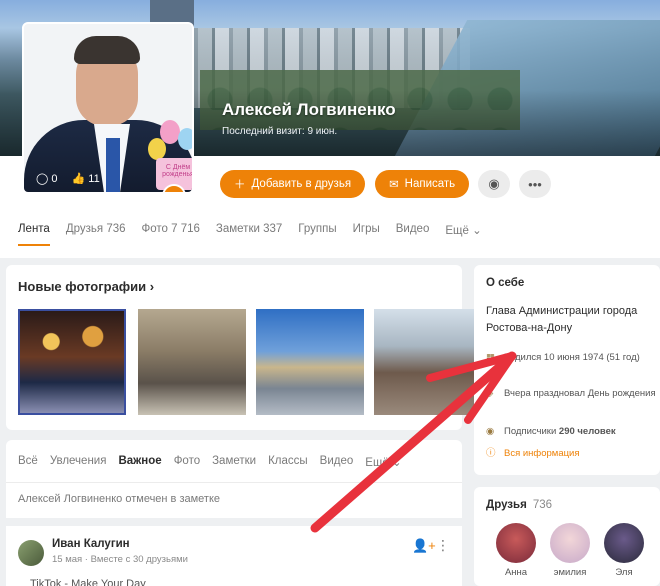 This screenshot has height=586, width=660. Describe the element at coordinates (91, 544) in the screenshot. I see `post-author: Иван Калугин` at that location.